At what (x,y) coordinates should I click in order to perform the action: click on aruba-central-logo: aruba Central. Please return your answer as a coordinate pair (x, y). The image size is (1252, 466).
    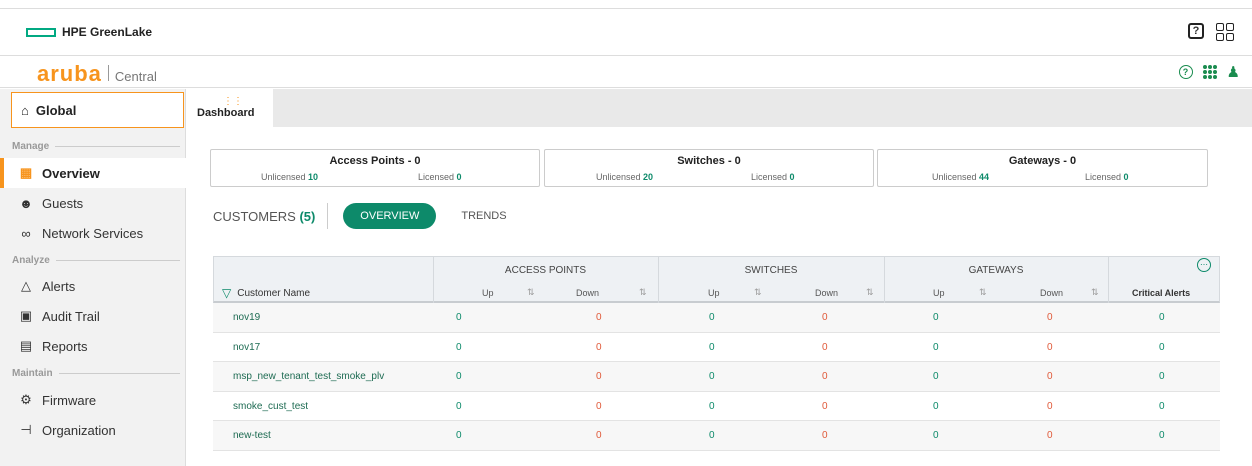
    Looking at the image, I should click on (97, 74).